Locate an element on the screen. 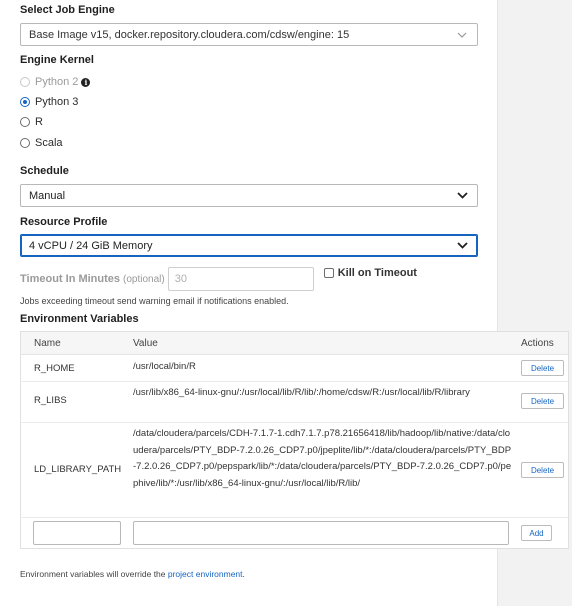  project-environment-link: project environment is located at coordinates (205, 574).